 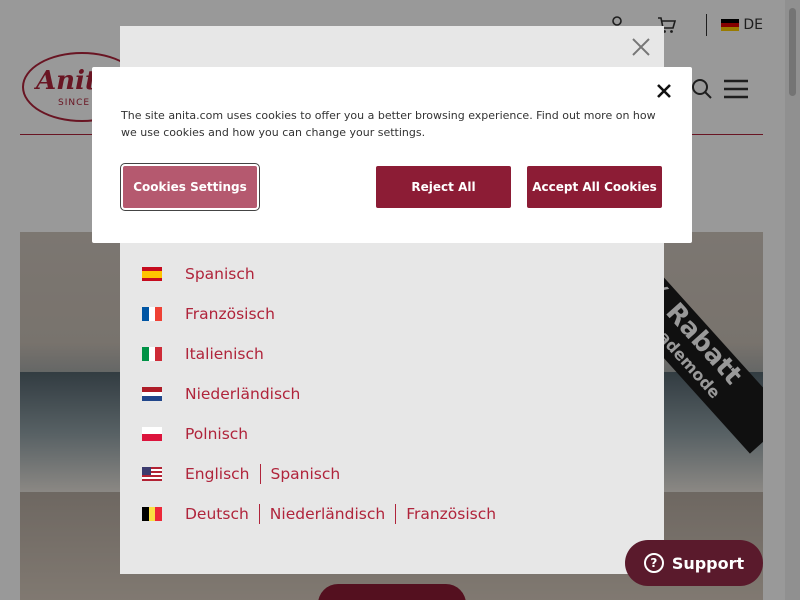 What do you see at coordinates (152, 474) in the screenshot?
I see `us-flag-icon` at bounding box center [152, 474].